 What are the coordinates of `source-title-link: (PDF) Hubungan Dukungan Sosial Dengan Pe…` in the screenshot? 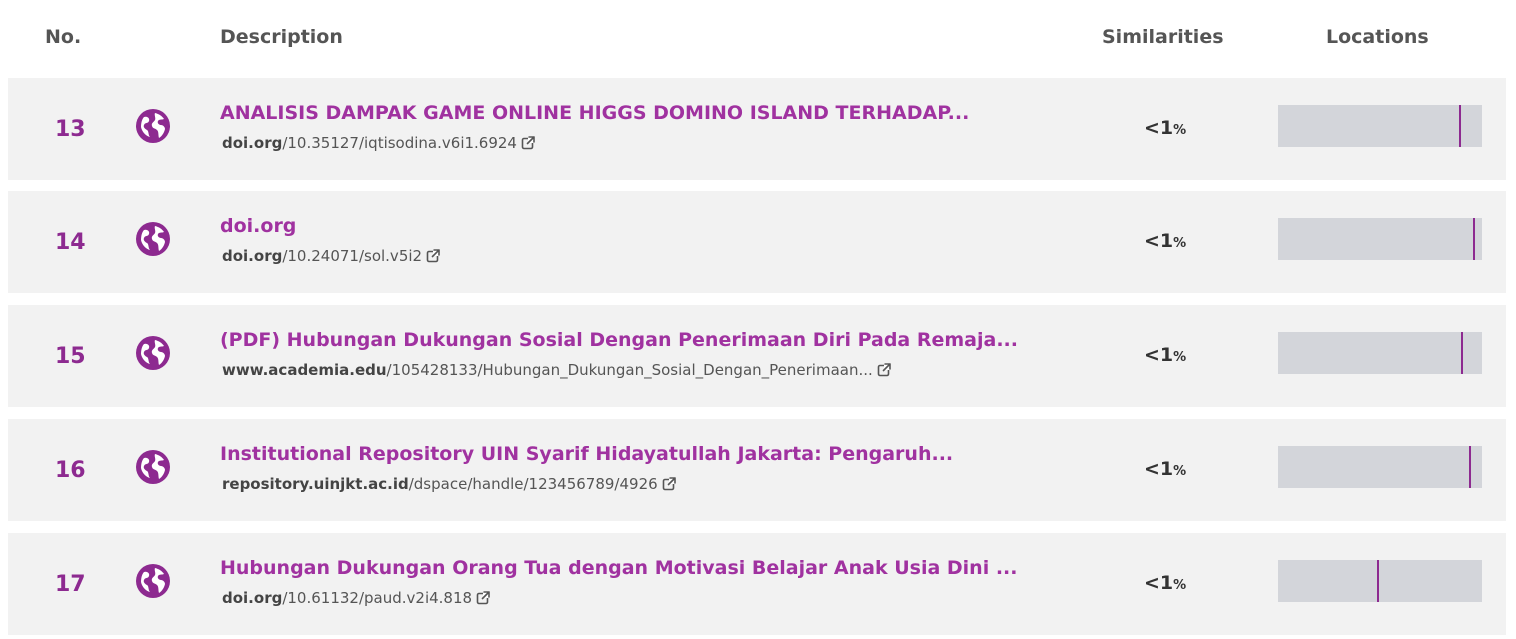 It's located at (619, 340).